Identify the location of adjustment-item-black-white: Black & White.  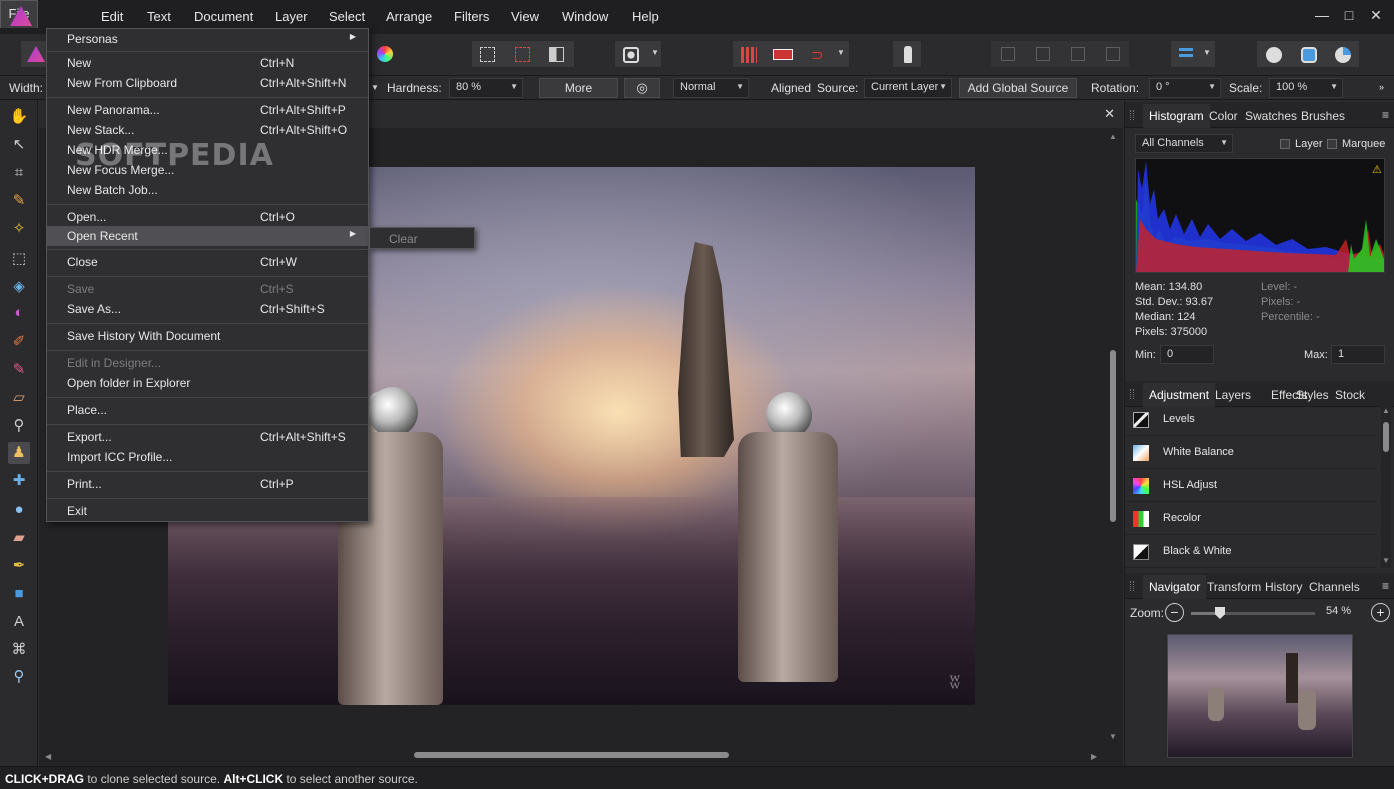
(1251, 551).